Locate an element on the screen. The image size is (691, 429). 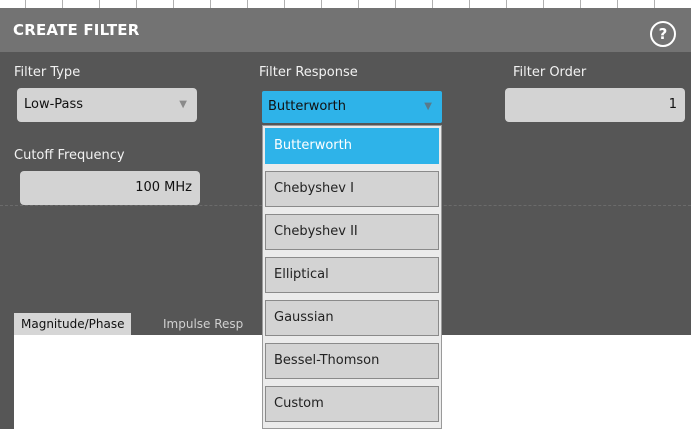
filter-type-select: Low-Pass ▼ is located at coordinates (107, 105).